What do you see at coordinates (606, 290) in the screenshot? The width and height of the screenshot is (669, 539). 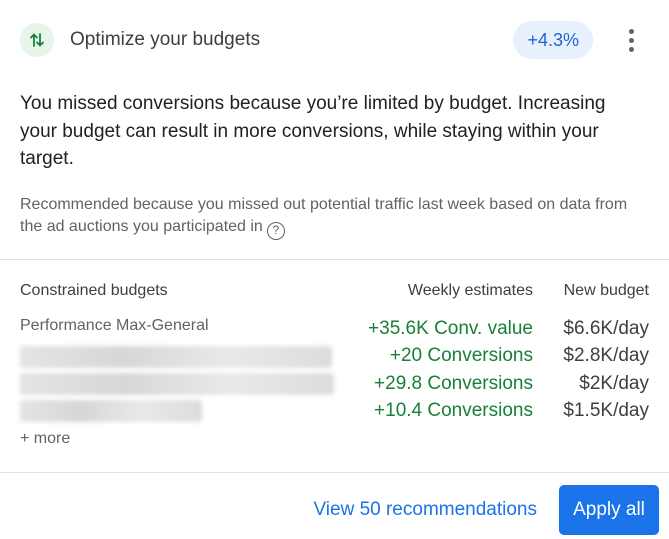 I see `column-header-new-budget: New budget` at bounding box center [606, 290].